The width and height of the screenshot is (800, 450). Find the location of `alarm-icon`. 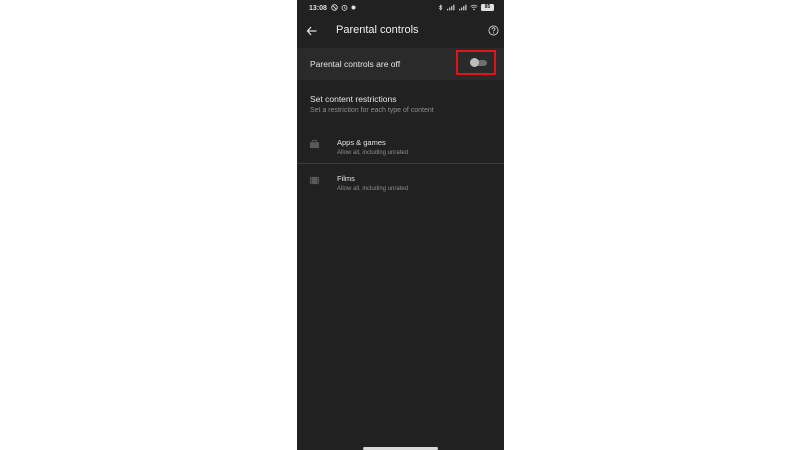

alarm-icon is located at coordinates (344, 7).